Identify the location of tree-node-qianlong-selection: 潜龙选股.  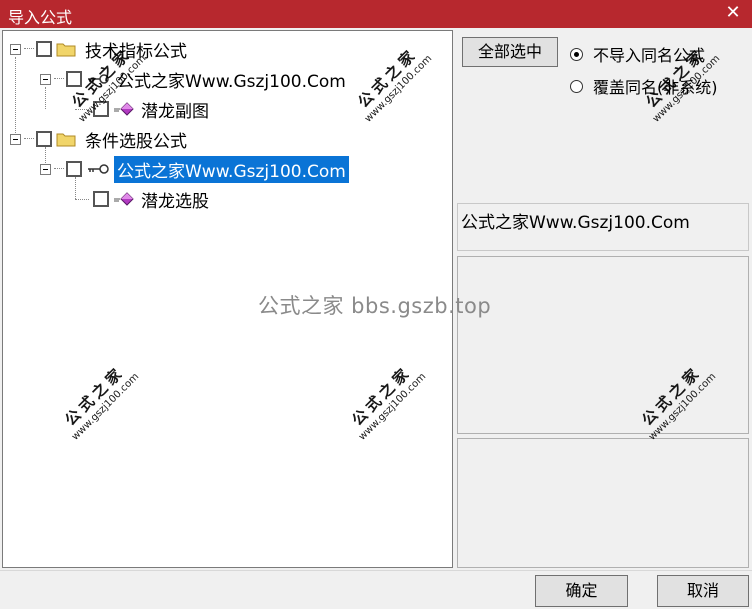
(152, 199).